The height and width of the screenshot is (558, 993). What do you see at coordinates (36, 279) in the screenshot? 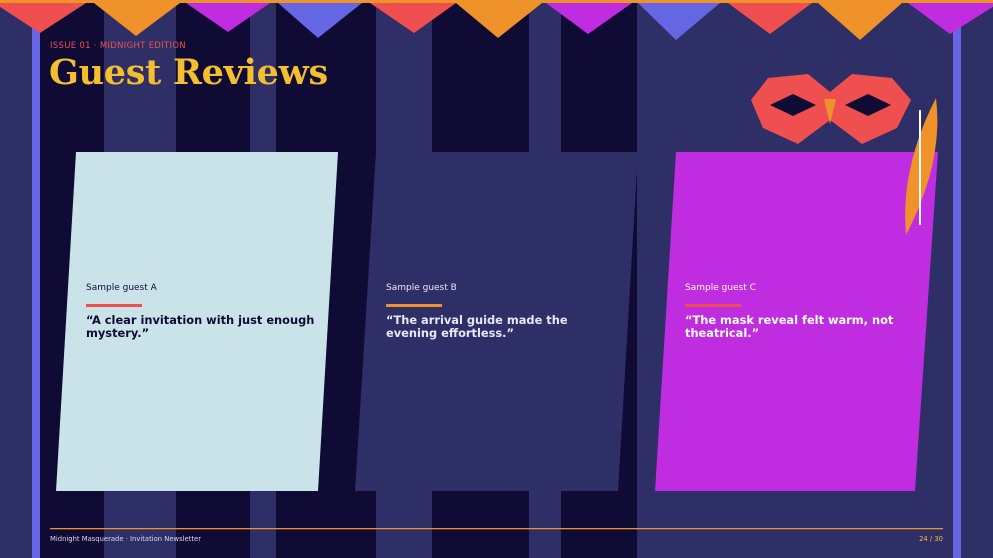
I see `left-edge-bar` at bounding box center [36, 279].